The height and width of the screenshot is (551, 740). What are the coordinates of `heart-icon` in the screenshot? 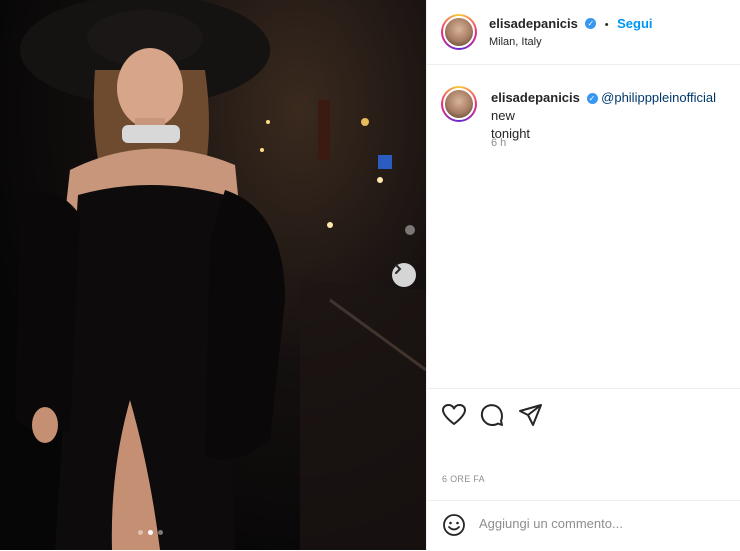 It's located at (454, 414).